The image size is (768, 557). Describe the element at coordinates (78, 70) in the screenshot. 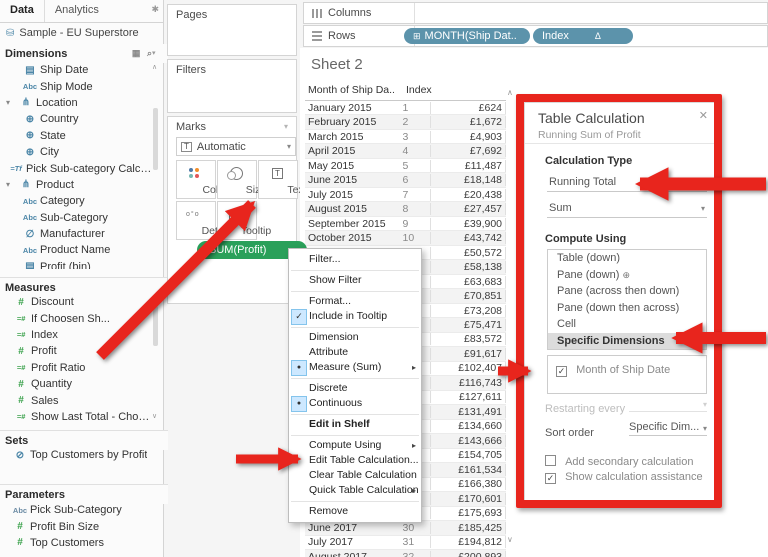

I see `dimension-ship-date: ▤ Ship Date` at that location.